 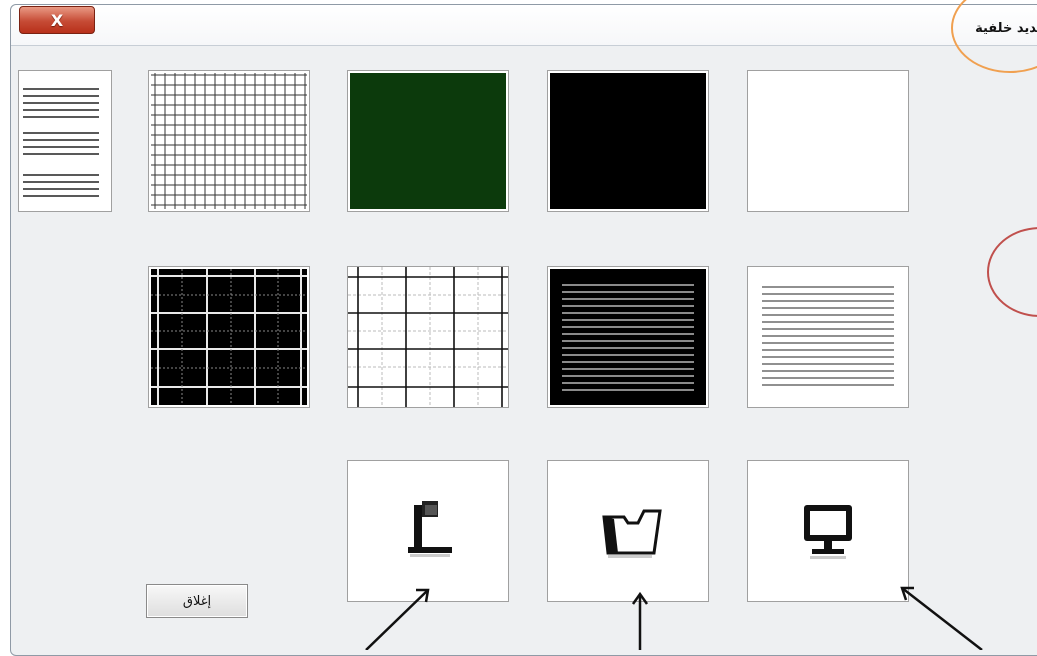 I want to click on background-tile-grid-white-large, so click(x=428, y=337).